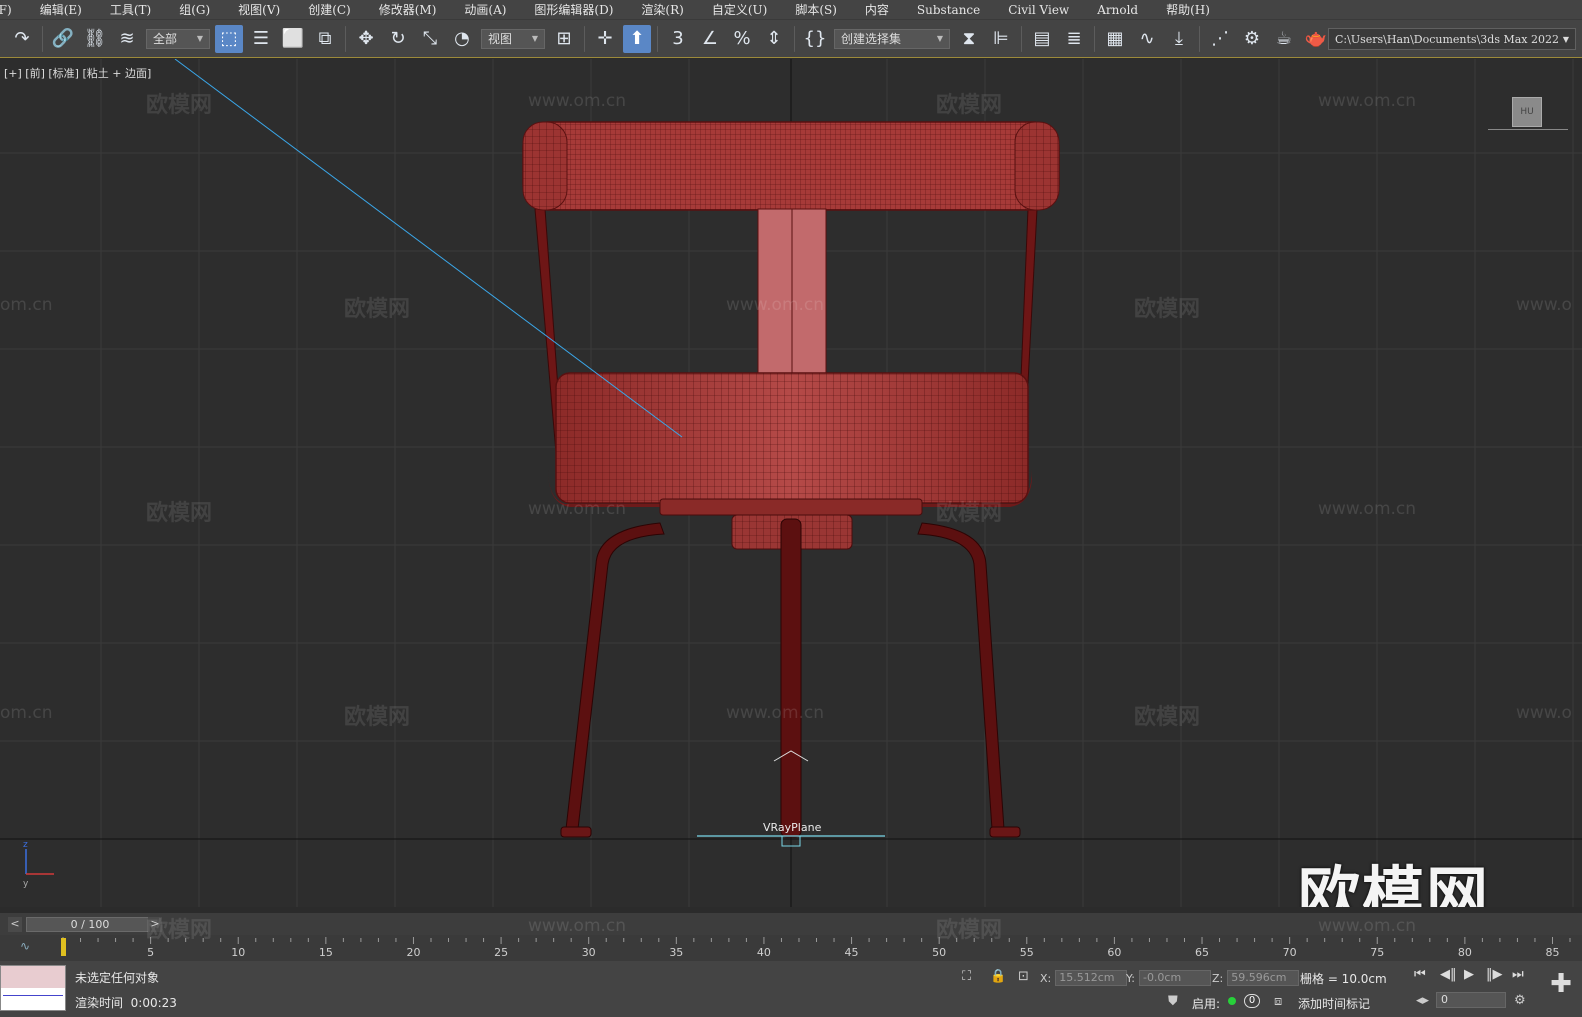  What do you see at coordinates (259, 9) in the screenshot?
I see `menu-views: 视图(V)` at bounding box center [259, 9].